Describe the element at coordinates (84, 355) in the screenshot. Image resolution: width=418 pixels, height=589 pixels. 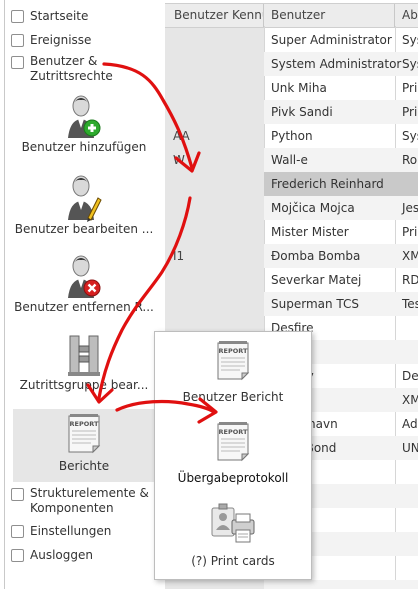
I see `access-group-icon` at that location.